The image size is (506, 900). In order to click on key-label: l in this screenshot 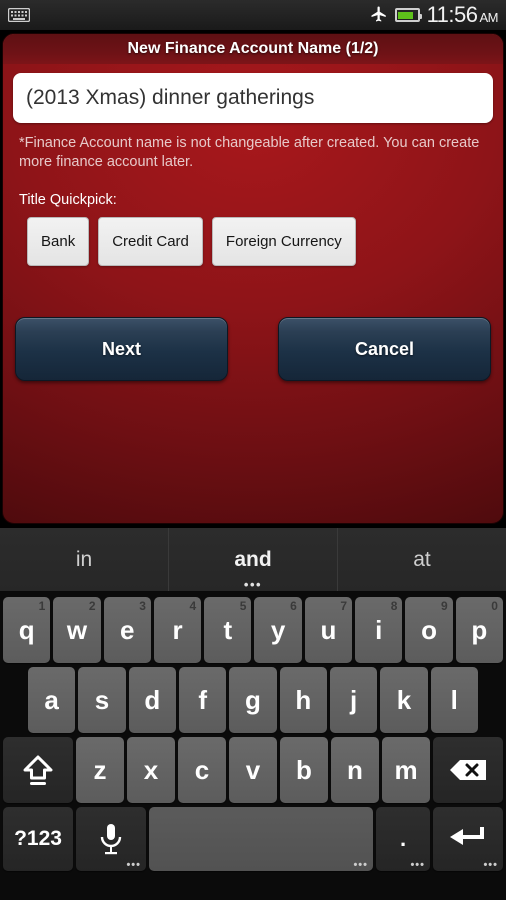, I will do `click(454, 699)`.